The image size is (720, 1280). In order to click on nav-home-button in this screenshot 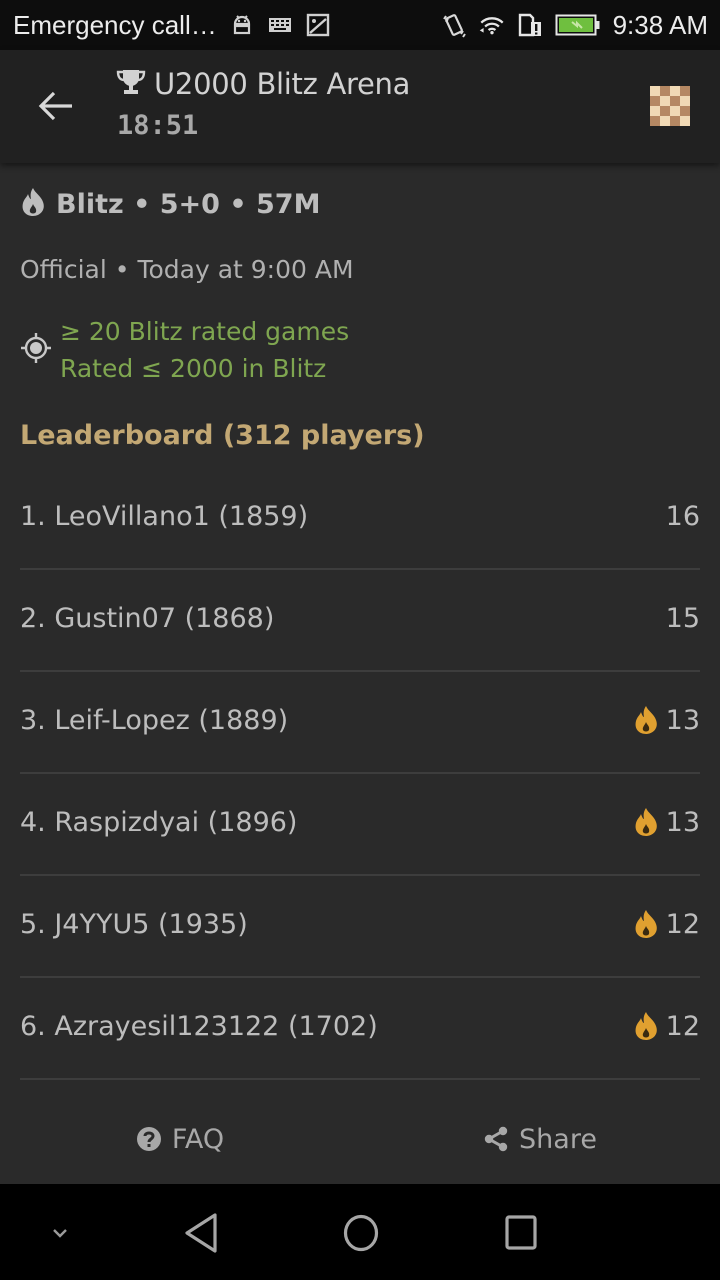, I will do `click(361, 1233)`.